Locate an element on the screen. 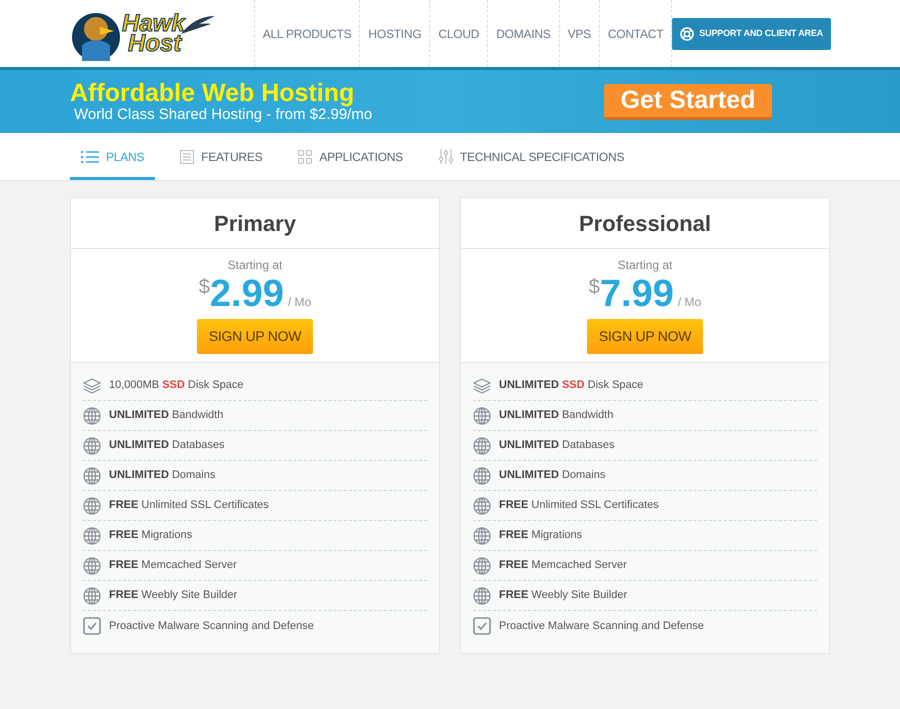 This screenshot has width=900, height=709. logo-text: Hawk is located at coordinates (153, 24).